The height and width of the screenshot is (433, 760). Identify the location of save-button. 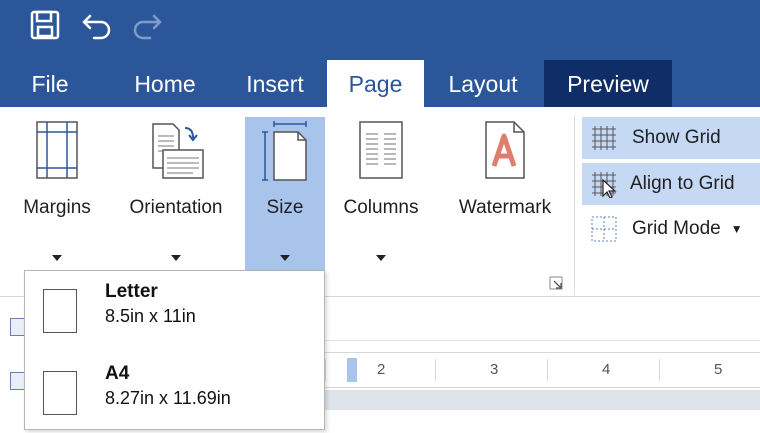
(45, 25).